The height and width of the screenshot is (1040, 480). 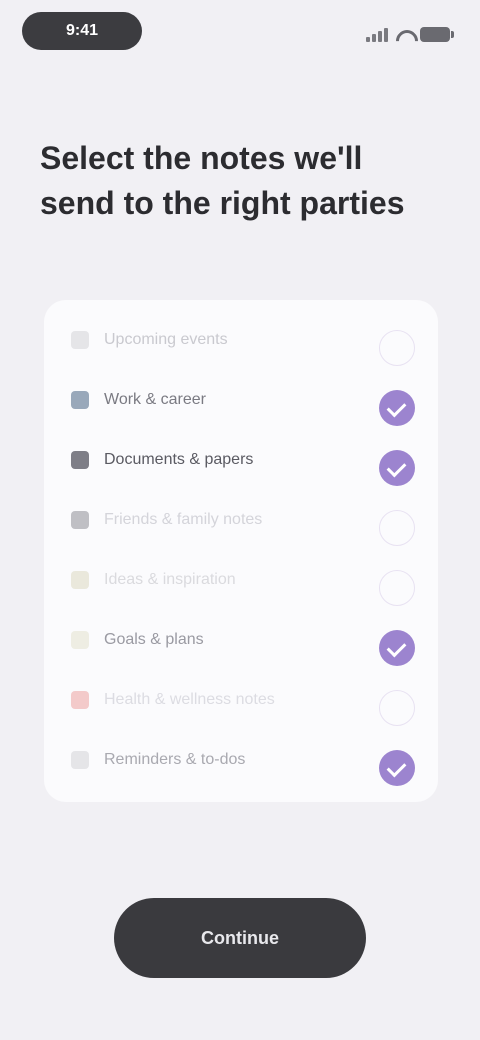 I want to click on option-row: Friends & family notes, so click(x=241, y=520).